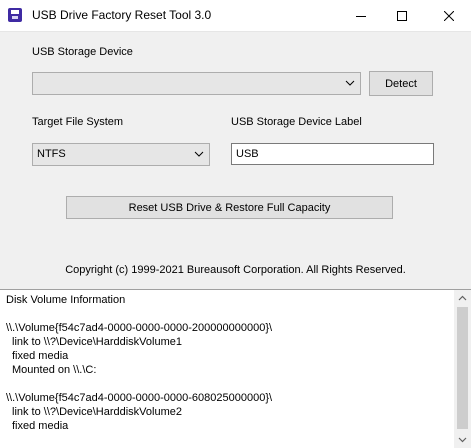 The image size is (471, 448). Describe the element at coordinates (196, 83) in the screenshot. I see `device-select` at that location.